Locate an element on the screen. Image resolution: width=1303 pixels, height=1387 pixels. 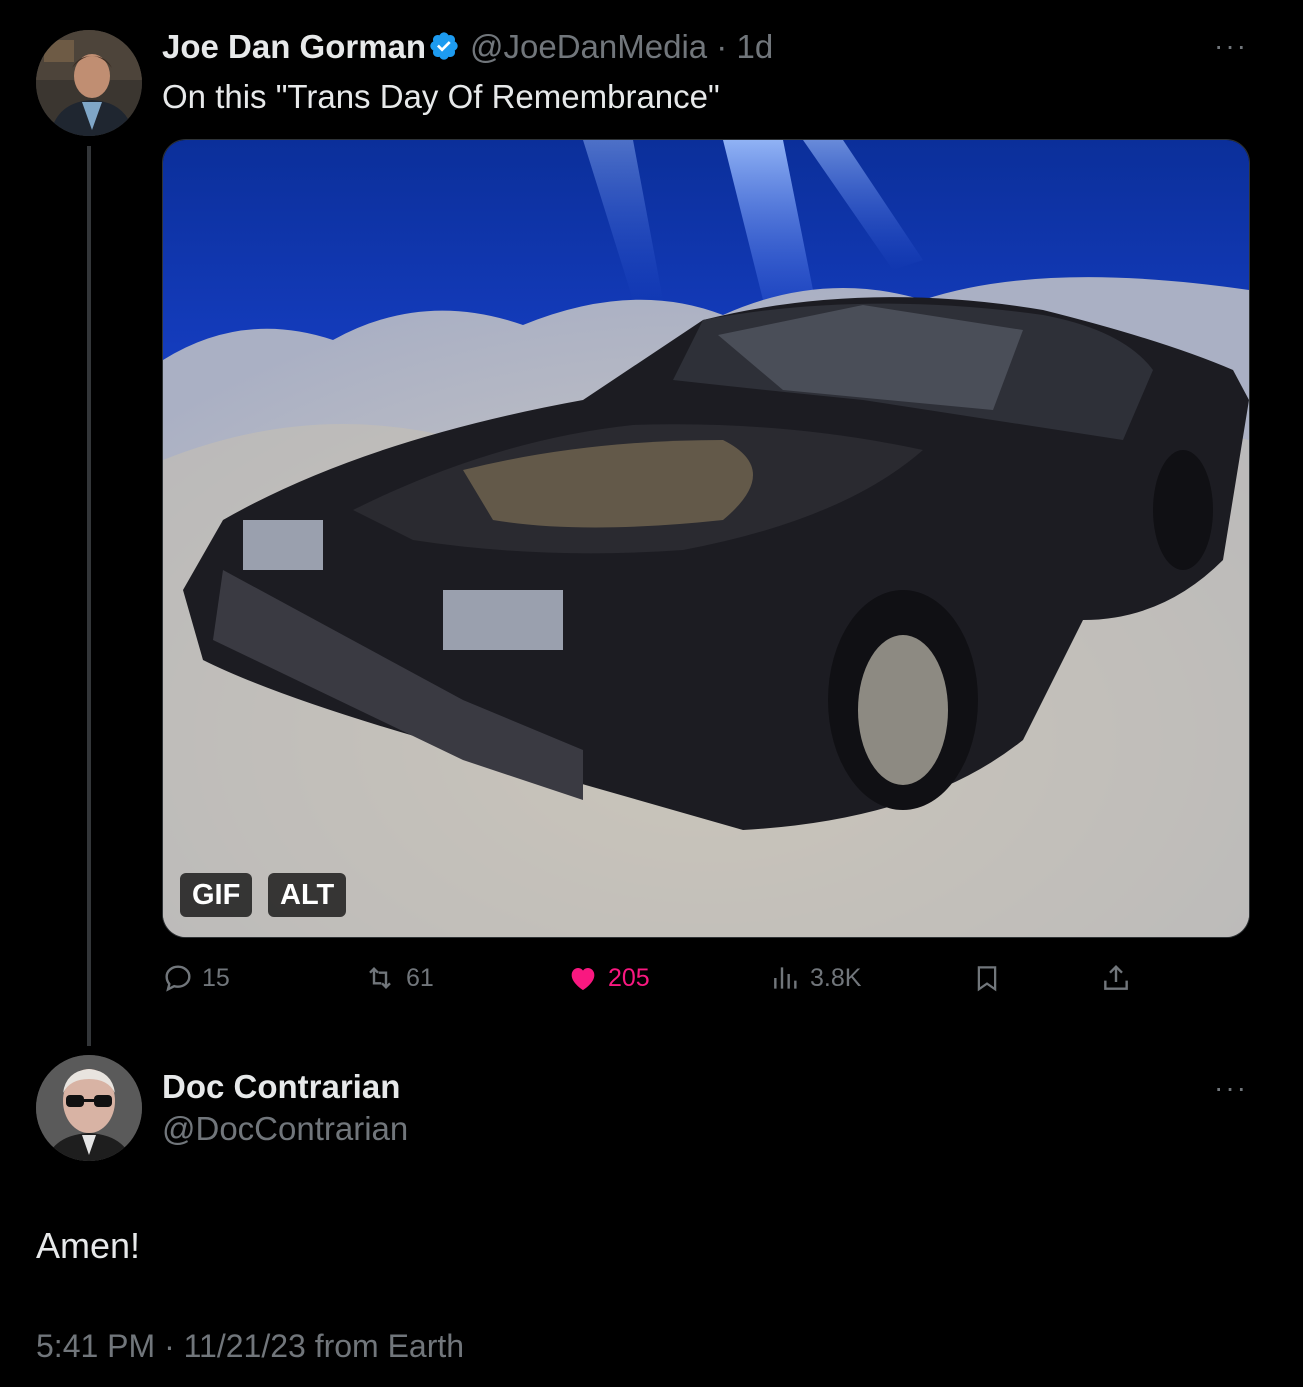
tweet-text: On this "Trans Day Of Remembrance" is located at coordinates (441, 96).